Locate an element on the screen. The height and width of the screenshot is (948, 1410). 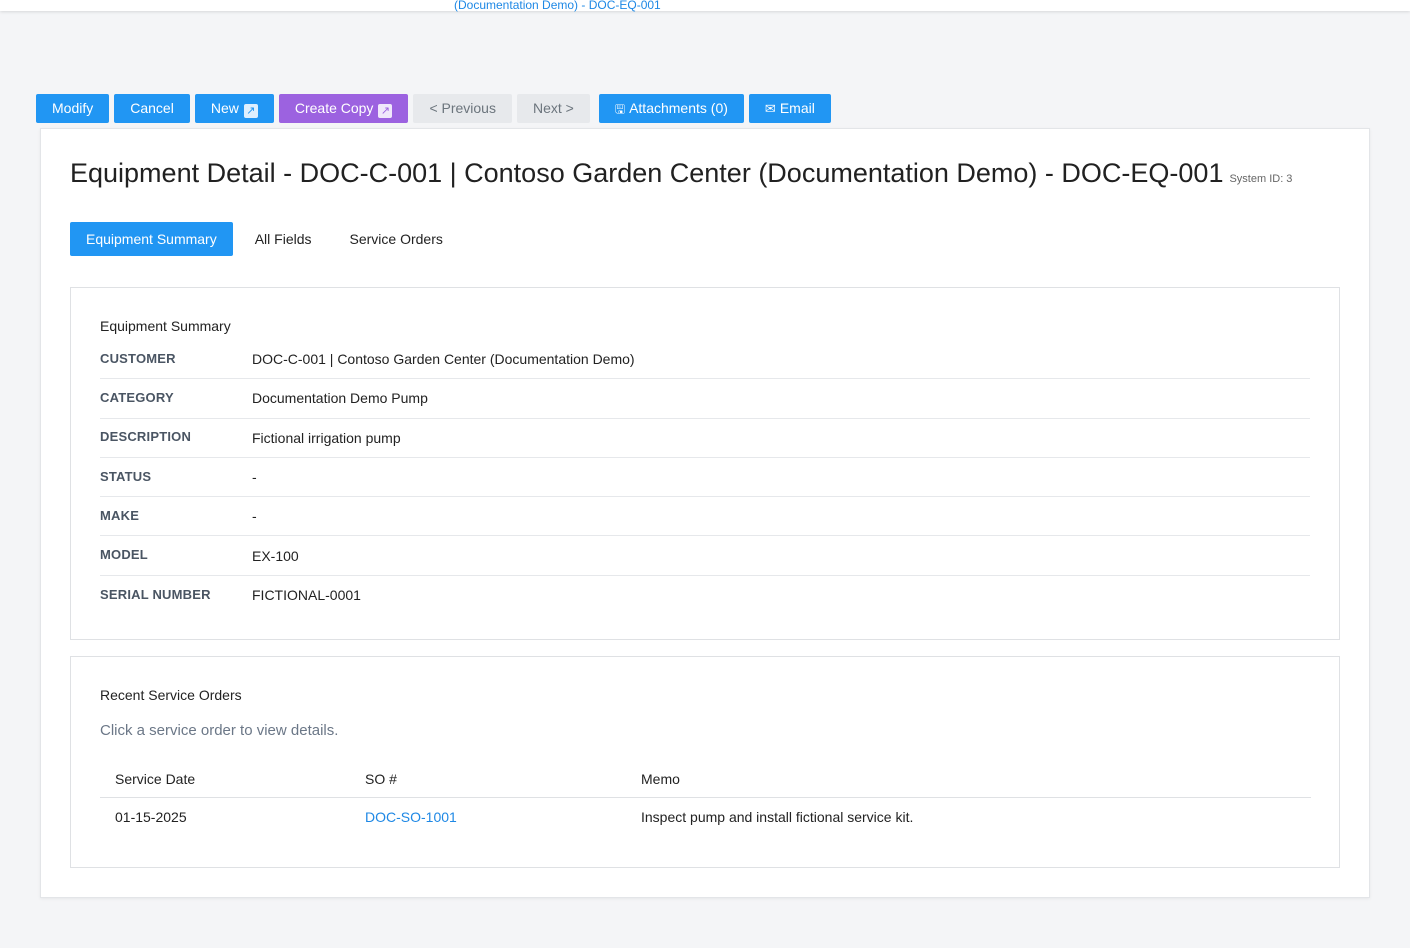
field-label: MAKE is located at coordinates (120, 515).